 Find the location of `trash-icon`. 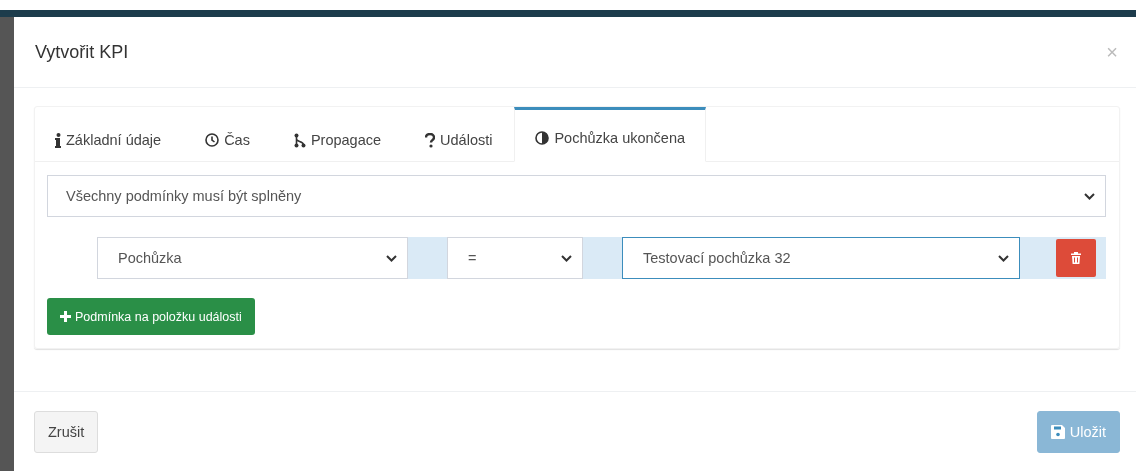

trash-icon is located at coordinates (1076, 258).